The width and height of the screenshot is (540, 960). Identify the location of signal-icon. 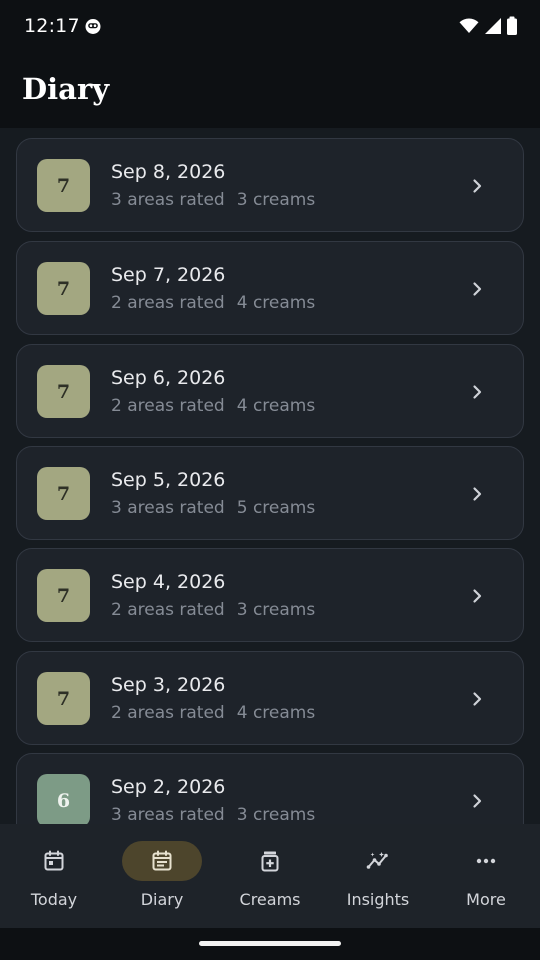
(493, 26).